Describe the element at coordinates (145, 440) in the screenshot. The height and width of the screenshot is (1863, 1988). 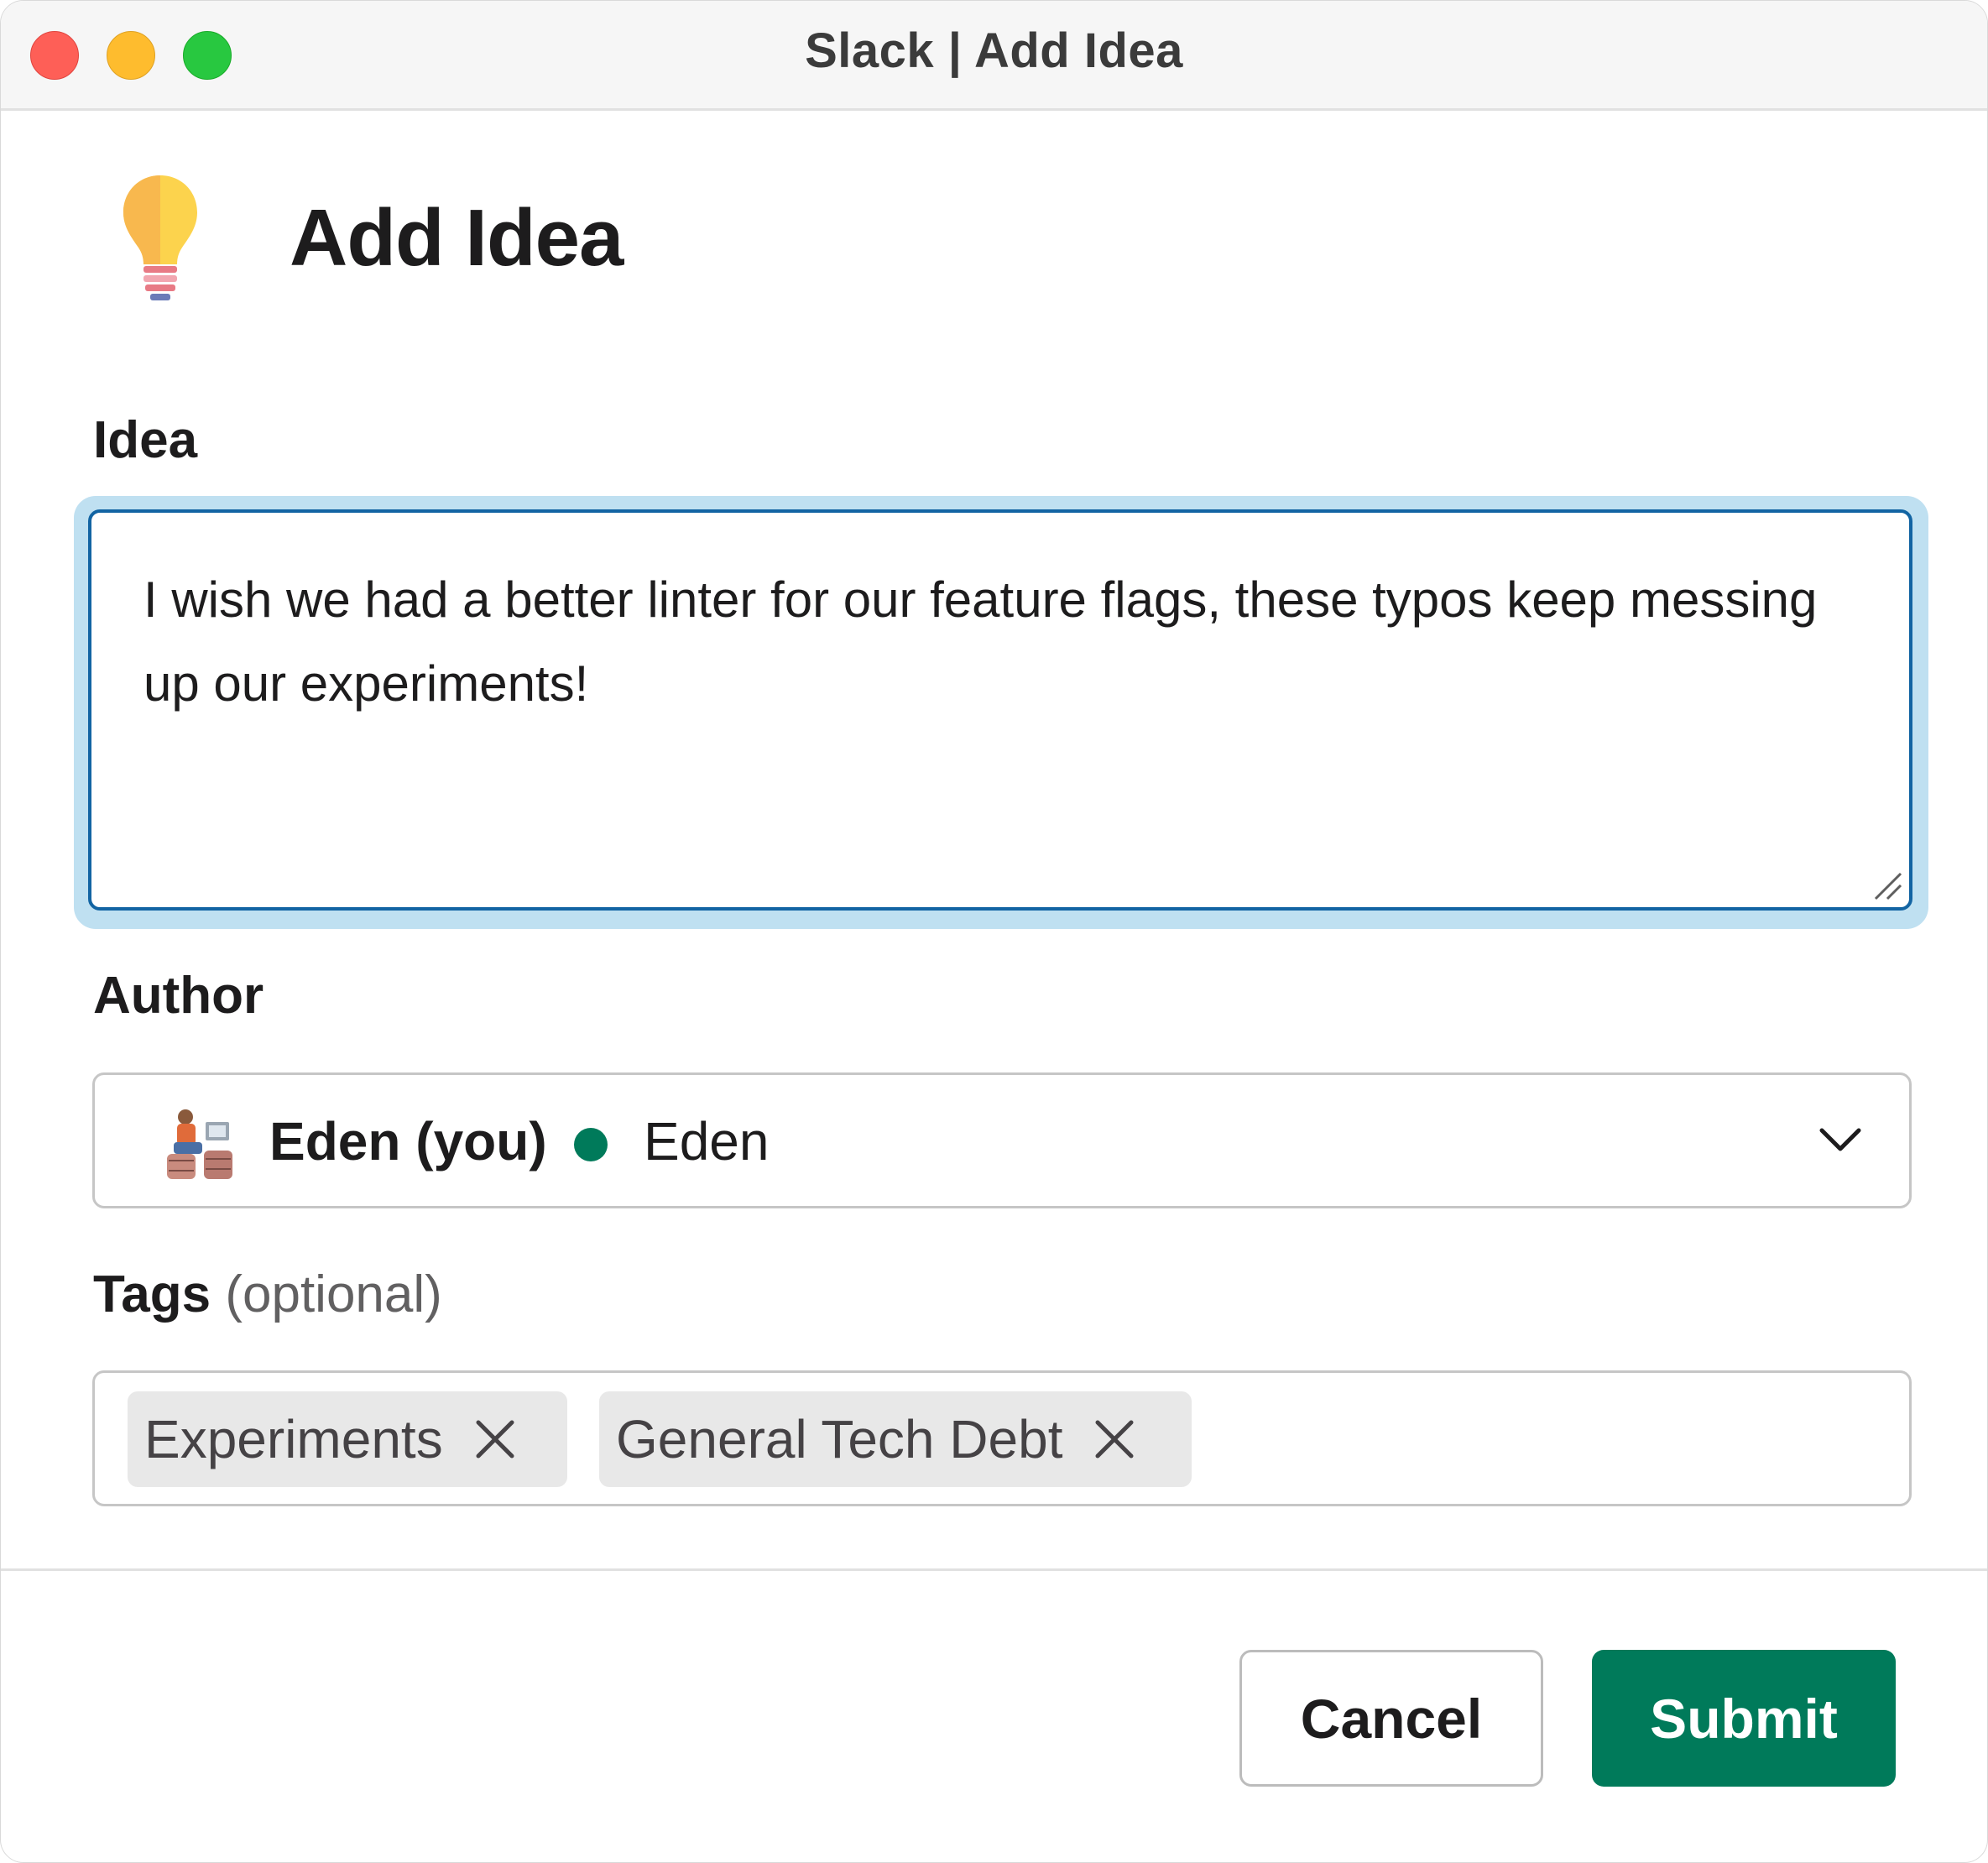
I see `idea-label: Idea` at that location.